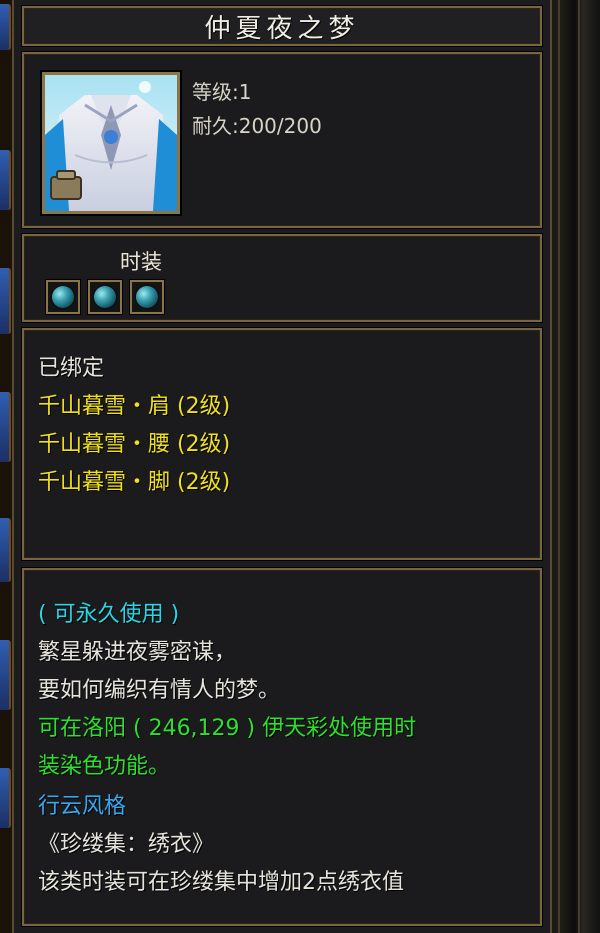  Describe the element at coordinates (82, 806) in the screenshot. I see `style-name: 行云风格` at that location.